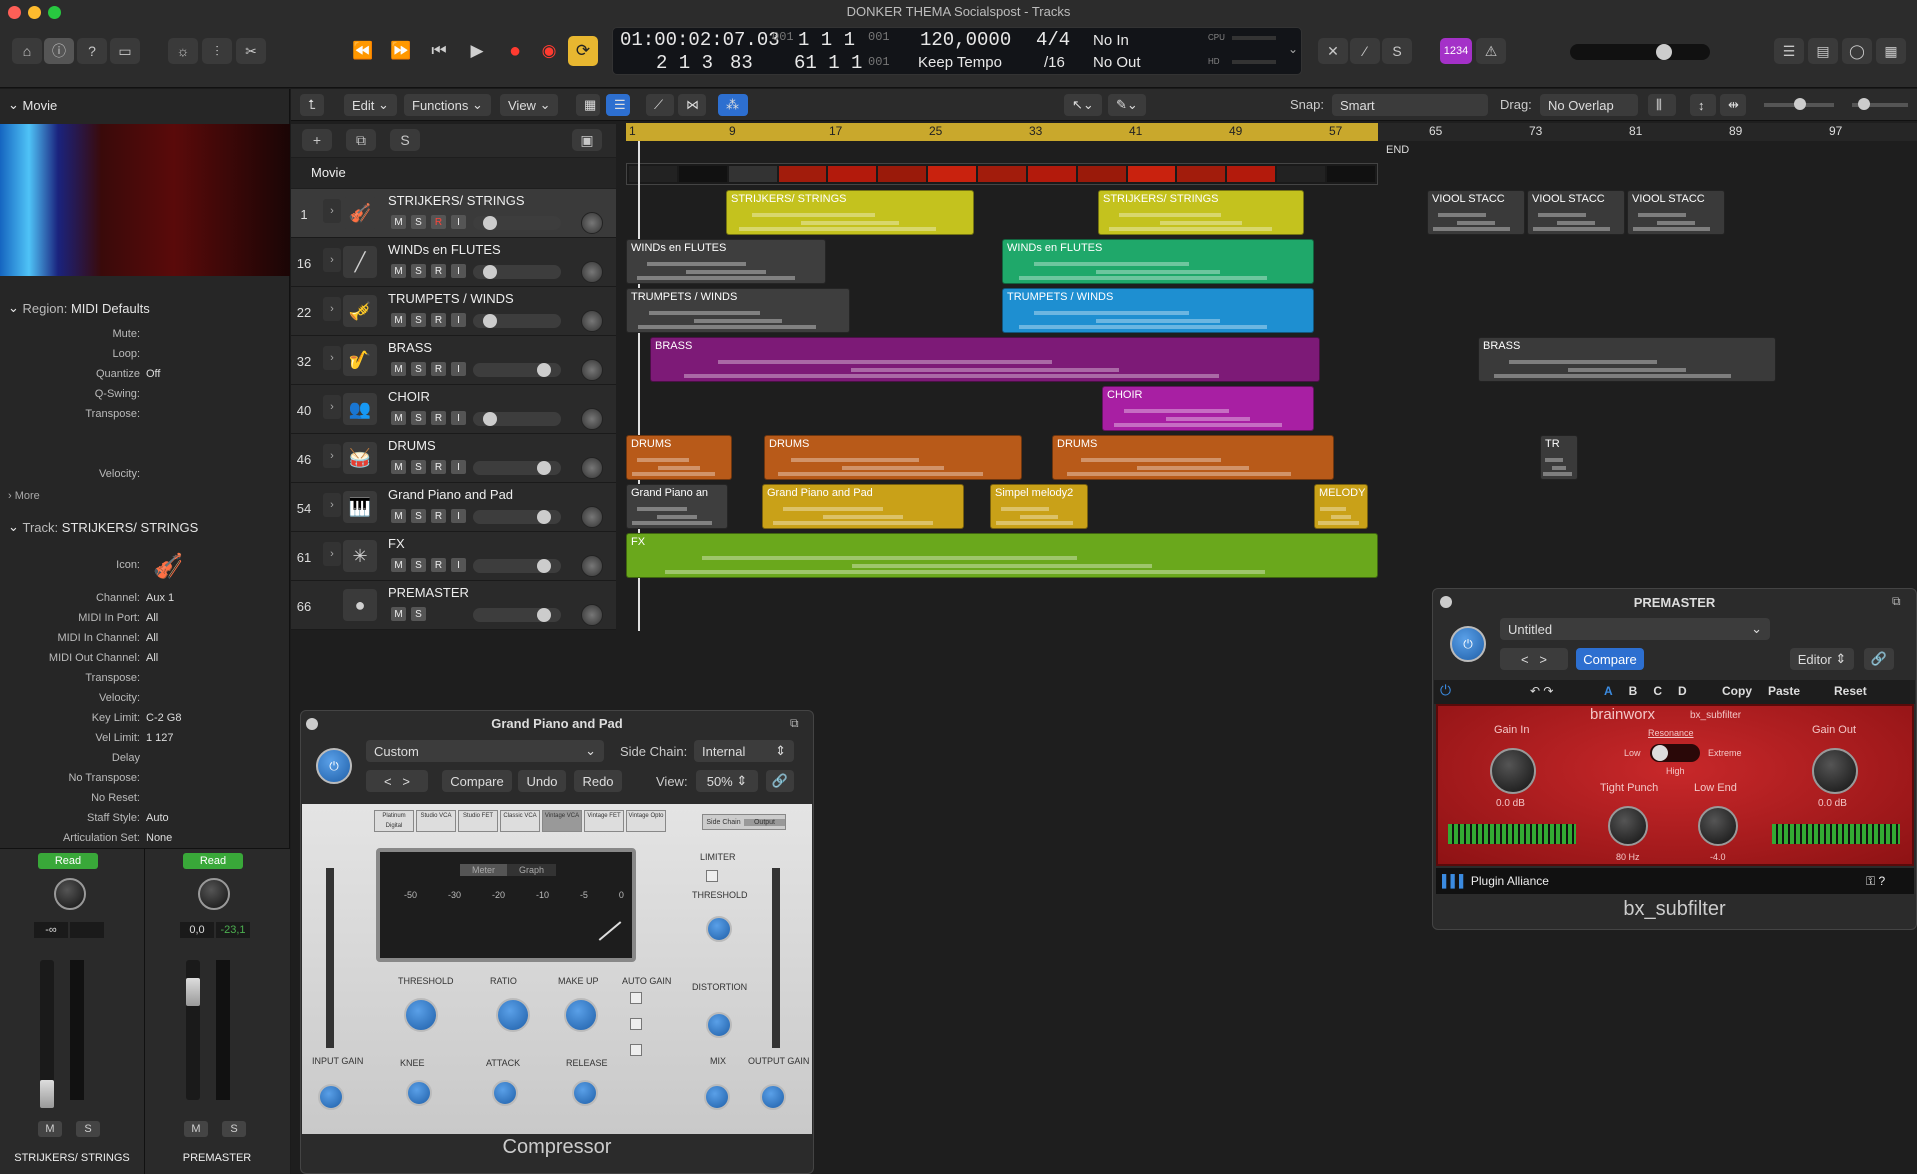  What do you see at coordinates (764, 822) in the screenshot?
I see `output-tab: Output` at bounding box center [764, 822].